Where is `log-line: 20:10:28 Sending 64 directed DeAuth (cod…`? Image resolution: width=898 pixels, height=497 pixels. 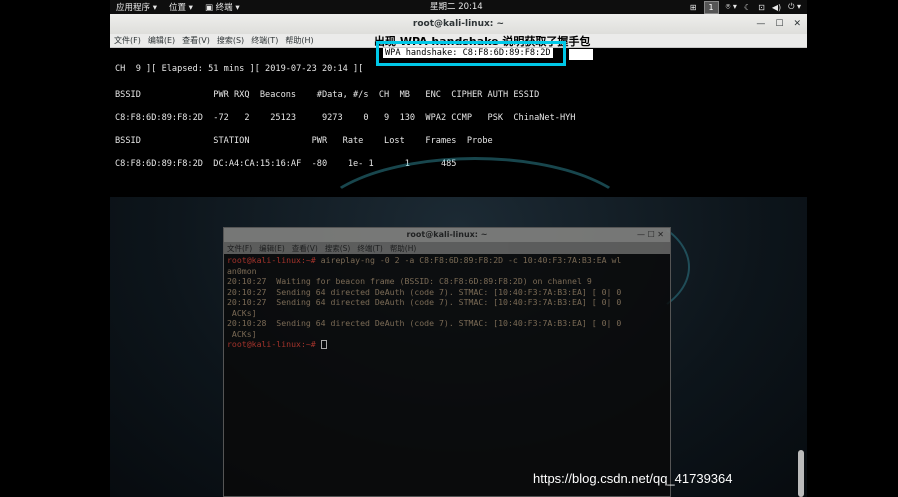
log-line: 20:10:28 Sending 64 directed DeAuth (cod… is located at coordinates (424, 323).